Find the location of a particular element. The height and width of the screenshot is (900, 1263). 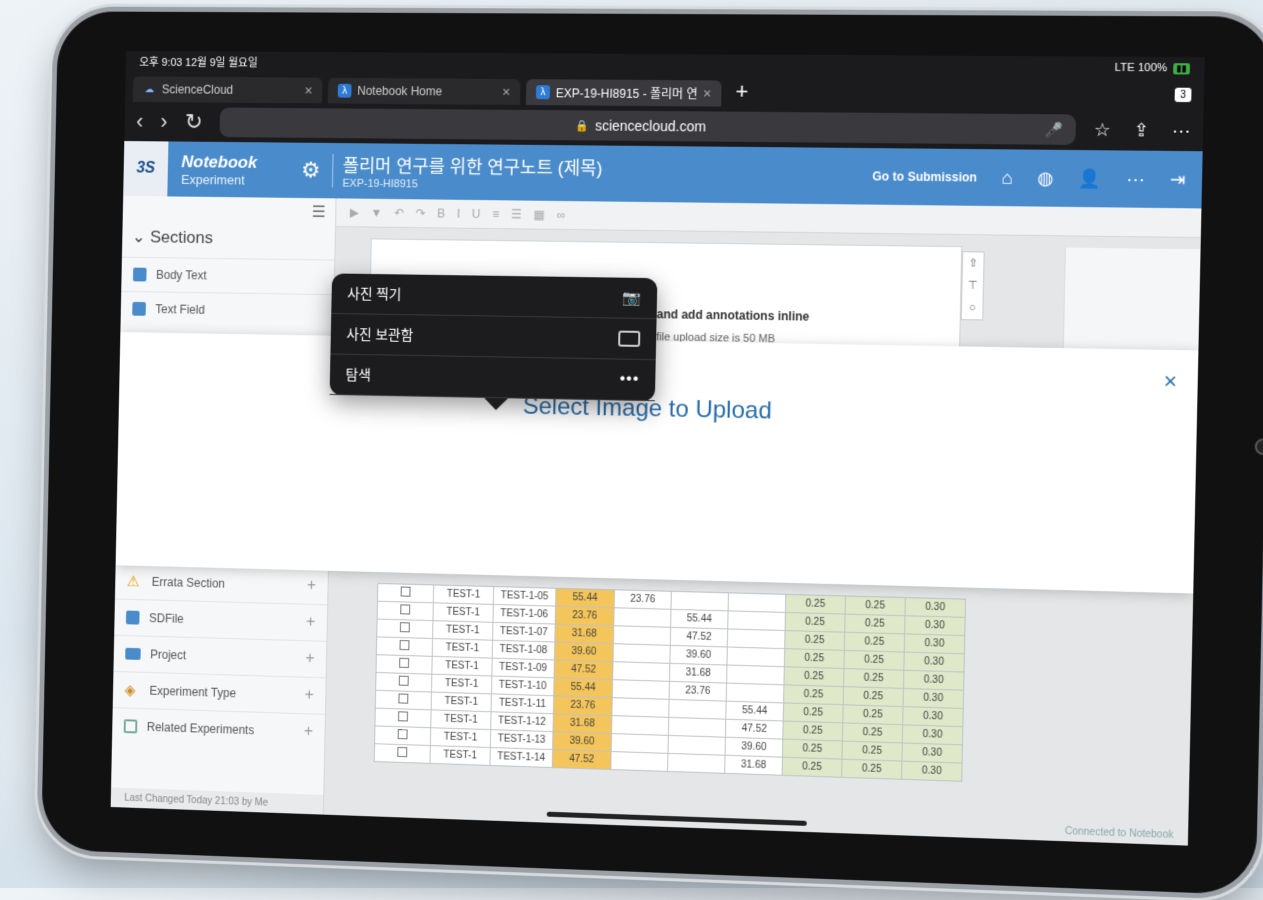

take-photo-option: 사진 찍기 📷 is located at coordinates (494, 296).